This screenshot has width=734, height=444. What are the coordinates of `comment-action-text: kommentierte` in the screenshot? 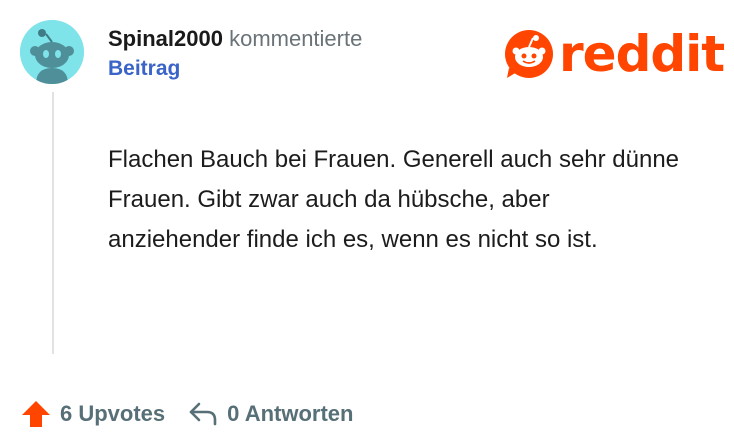 It's located at (296, 38).